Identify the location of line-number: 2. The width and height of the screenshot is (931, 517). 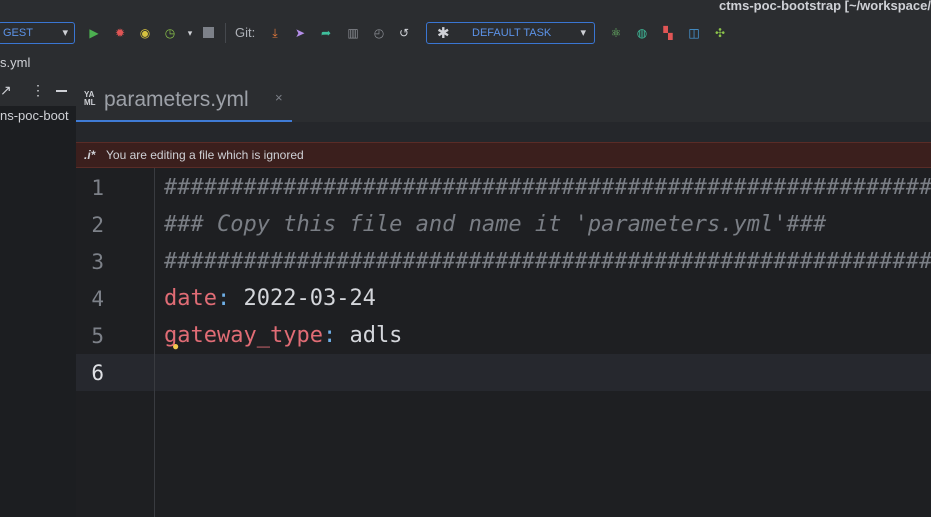
(97, 225).